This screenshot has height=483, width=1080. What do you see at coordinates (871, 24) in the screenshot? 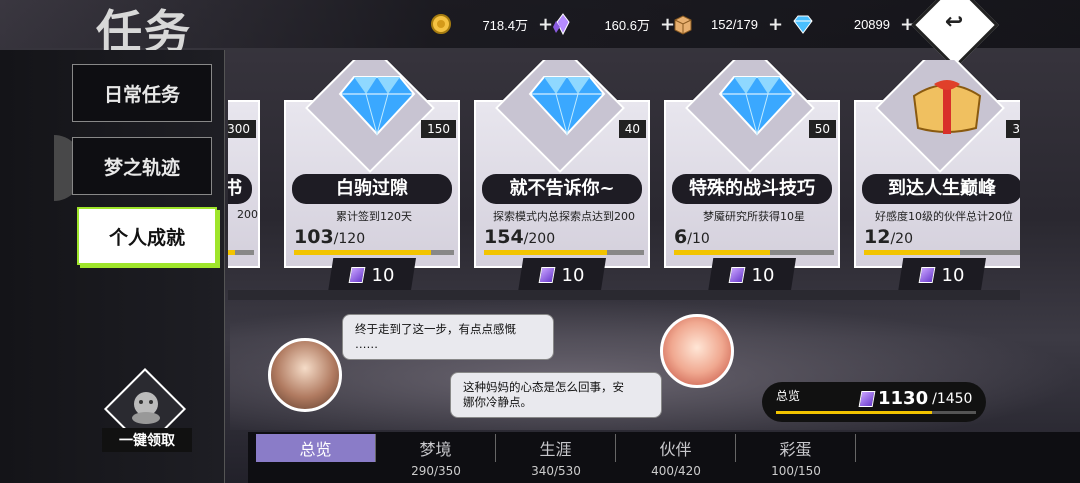
I see `diamond-value: 20899` at bounding box center [871, 24].